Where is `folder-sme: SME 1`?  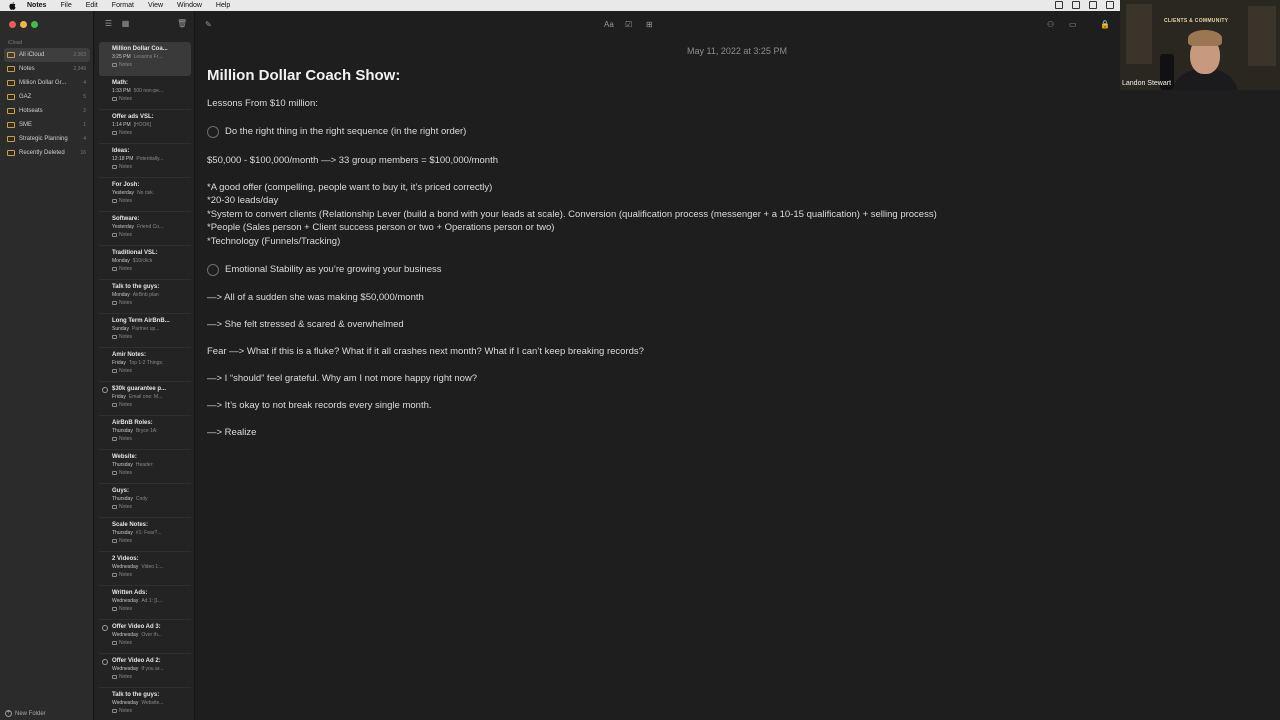
folder-sme: SME 1 is located at coordinates (47, 125).